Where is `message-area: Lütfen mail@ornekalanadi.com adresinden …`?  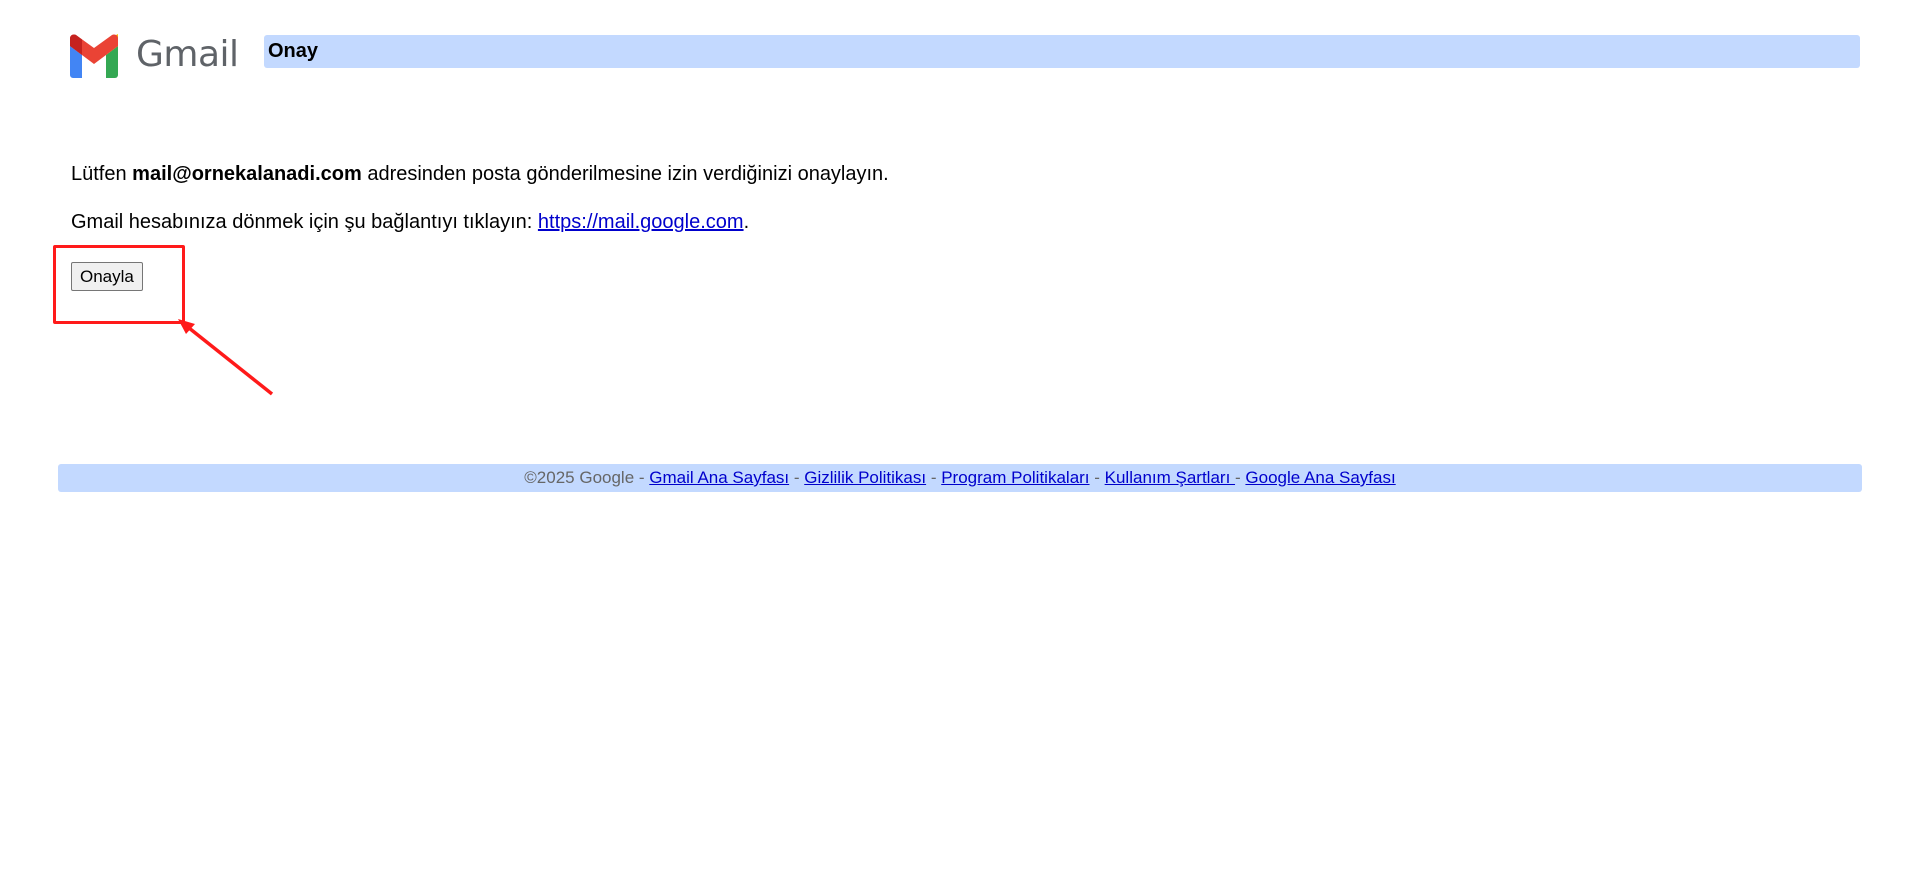
message-area: Lütfen mail@ornekalanadi.com adresinden … is located at coordinates (480, 210).